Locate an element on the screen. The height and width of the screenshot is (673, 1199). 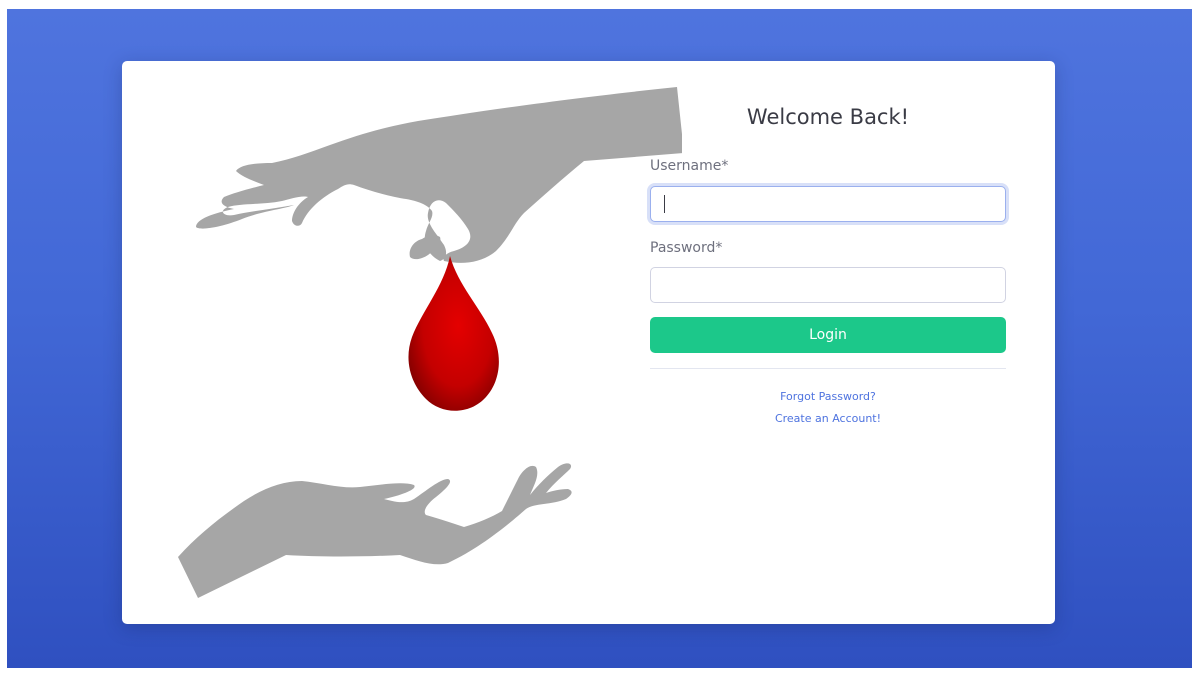
blood-drop-icon is located at coordinates (453, 333).